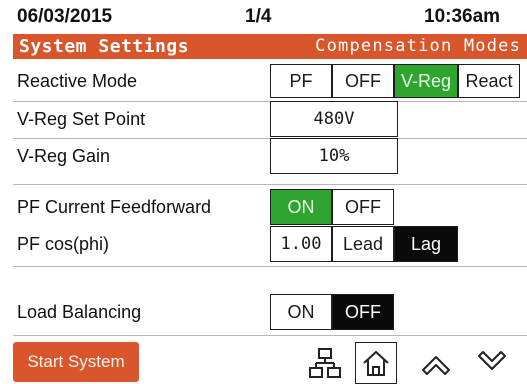 The height and width of the screenshot is (384, 527). I want to click on load-balancing-off-button: OFF, so click(363, 312).